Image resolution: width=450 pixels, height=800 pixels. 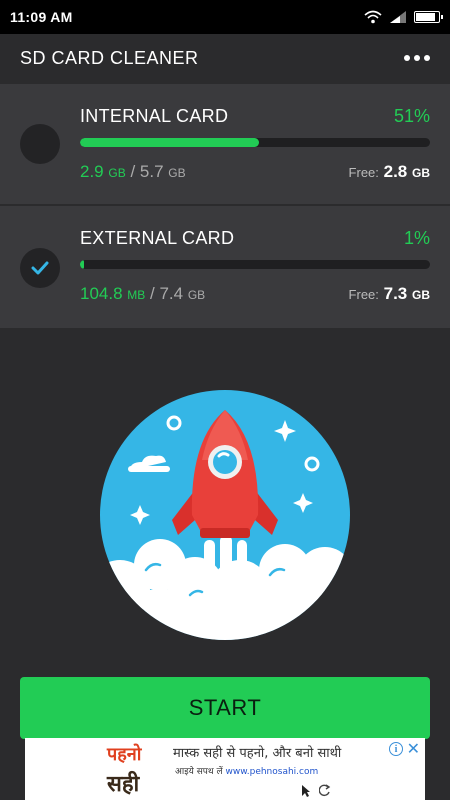 I want to click on start-button: START, so click(x=225, y=708).